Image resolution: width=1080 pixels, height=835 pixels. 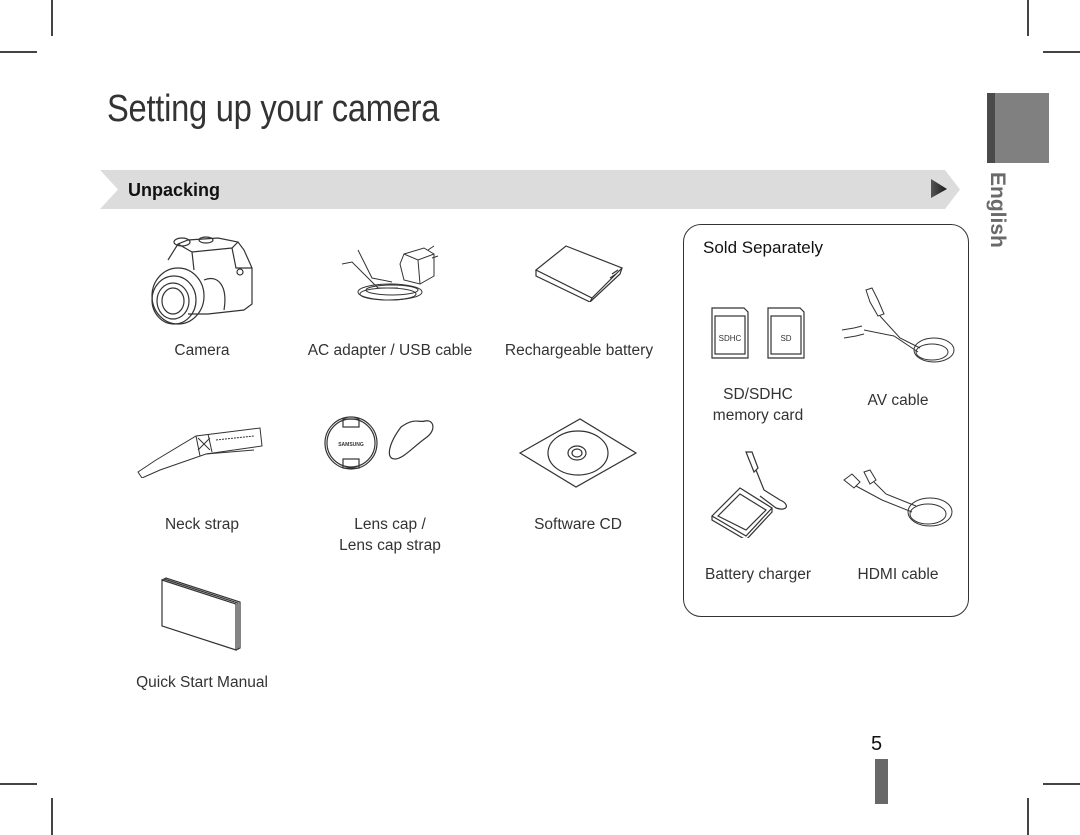 What do you see at coordinates (390, 524) in the screenshot?
I see `item-label: Lens cap /` at bounding box center [390, 524].